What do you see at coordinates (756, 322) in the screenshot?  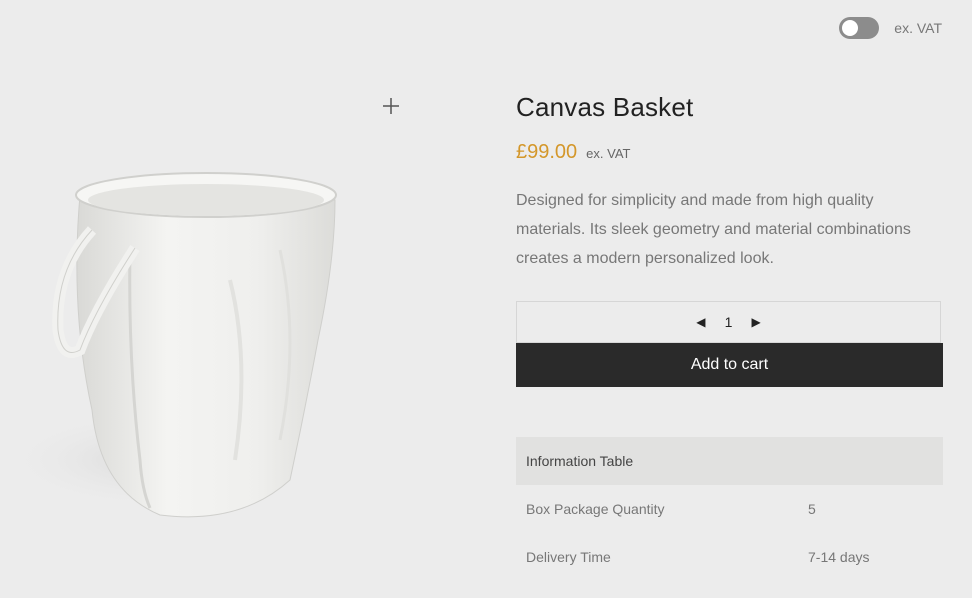 I see `qty-increment-button: ▶` at bounding box center [756, 322].